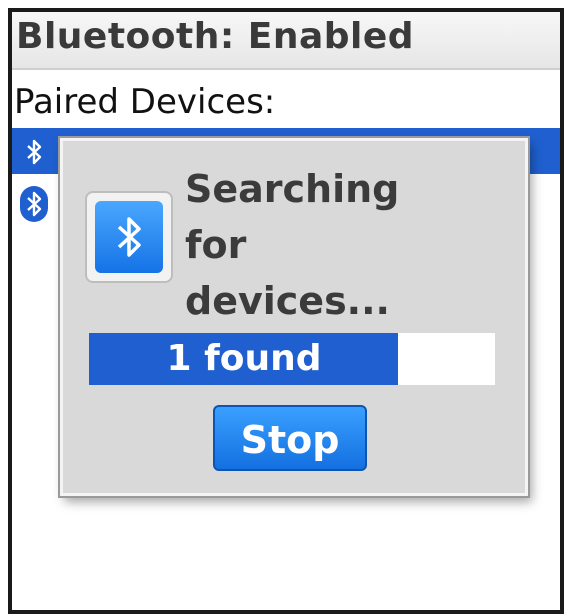  What do you see at coordinates (244, 358) in the screenshot?
I see `found-count: 1 found` at bounding box center [244, 358].